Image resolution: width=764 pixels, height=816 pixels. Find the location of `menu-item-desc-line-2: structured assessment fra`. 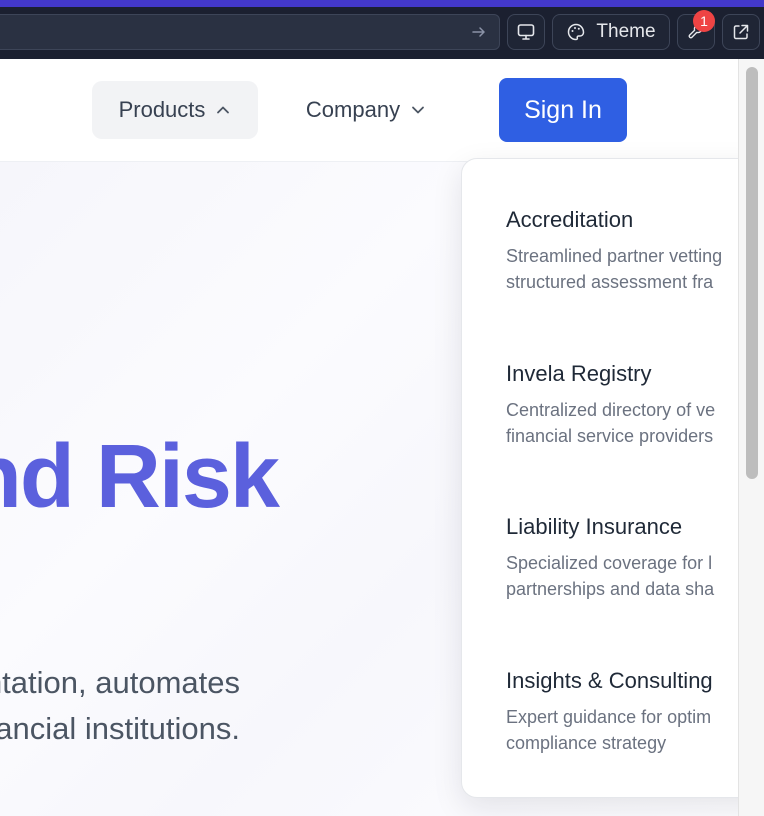

menu-item-desc-line-2: structured assessment fra is located at coordinates (610, 282).